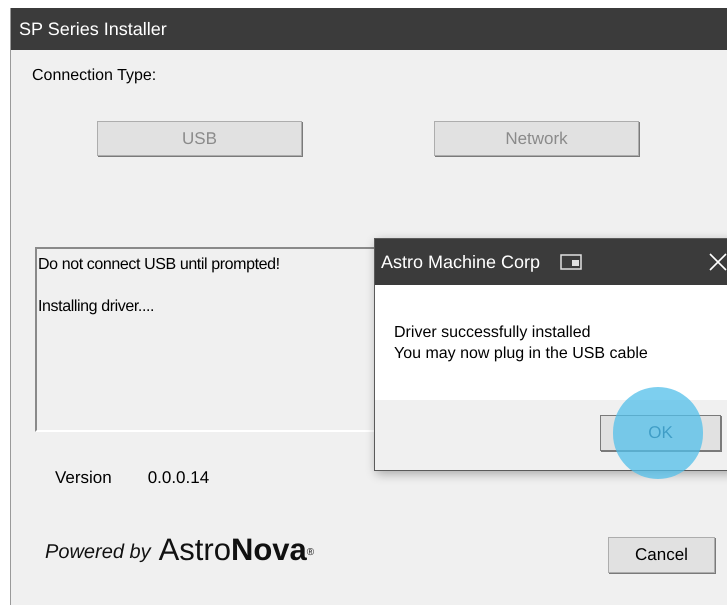  What do you see at coordinates (95, 76) in the screenshot?
I see `connection-type-label: Connection Type:` at bounding box center [95, 76].